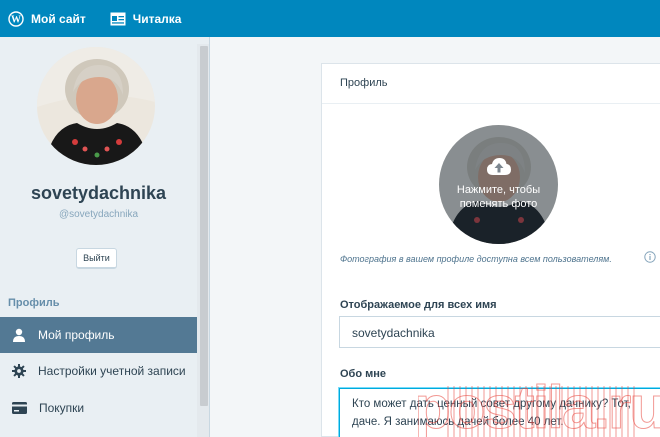 The image size is (660, 437). What do you see at coordinates (650, 257) in the screenshot?
I see `info-icon` at bounding box center [650, 257].